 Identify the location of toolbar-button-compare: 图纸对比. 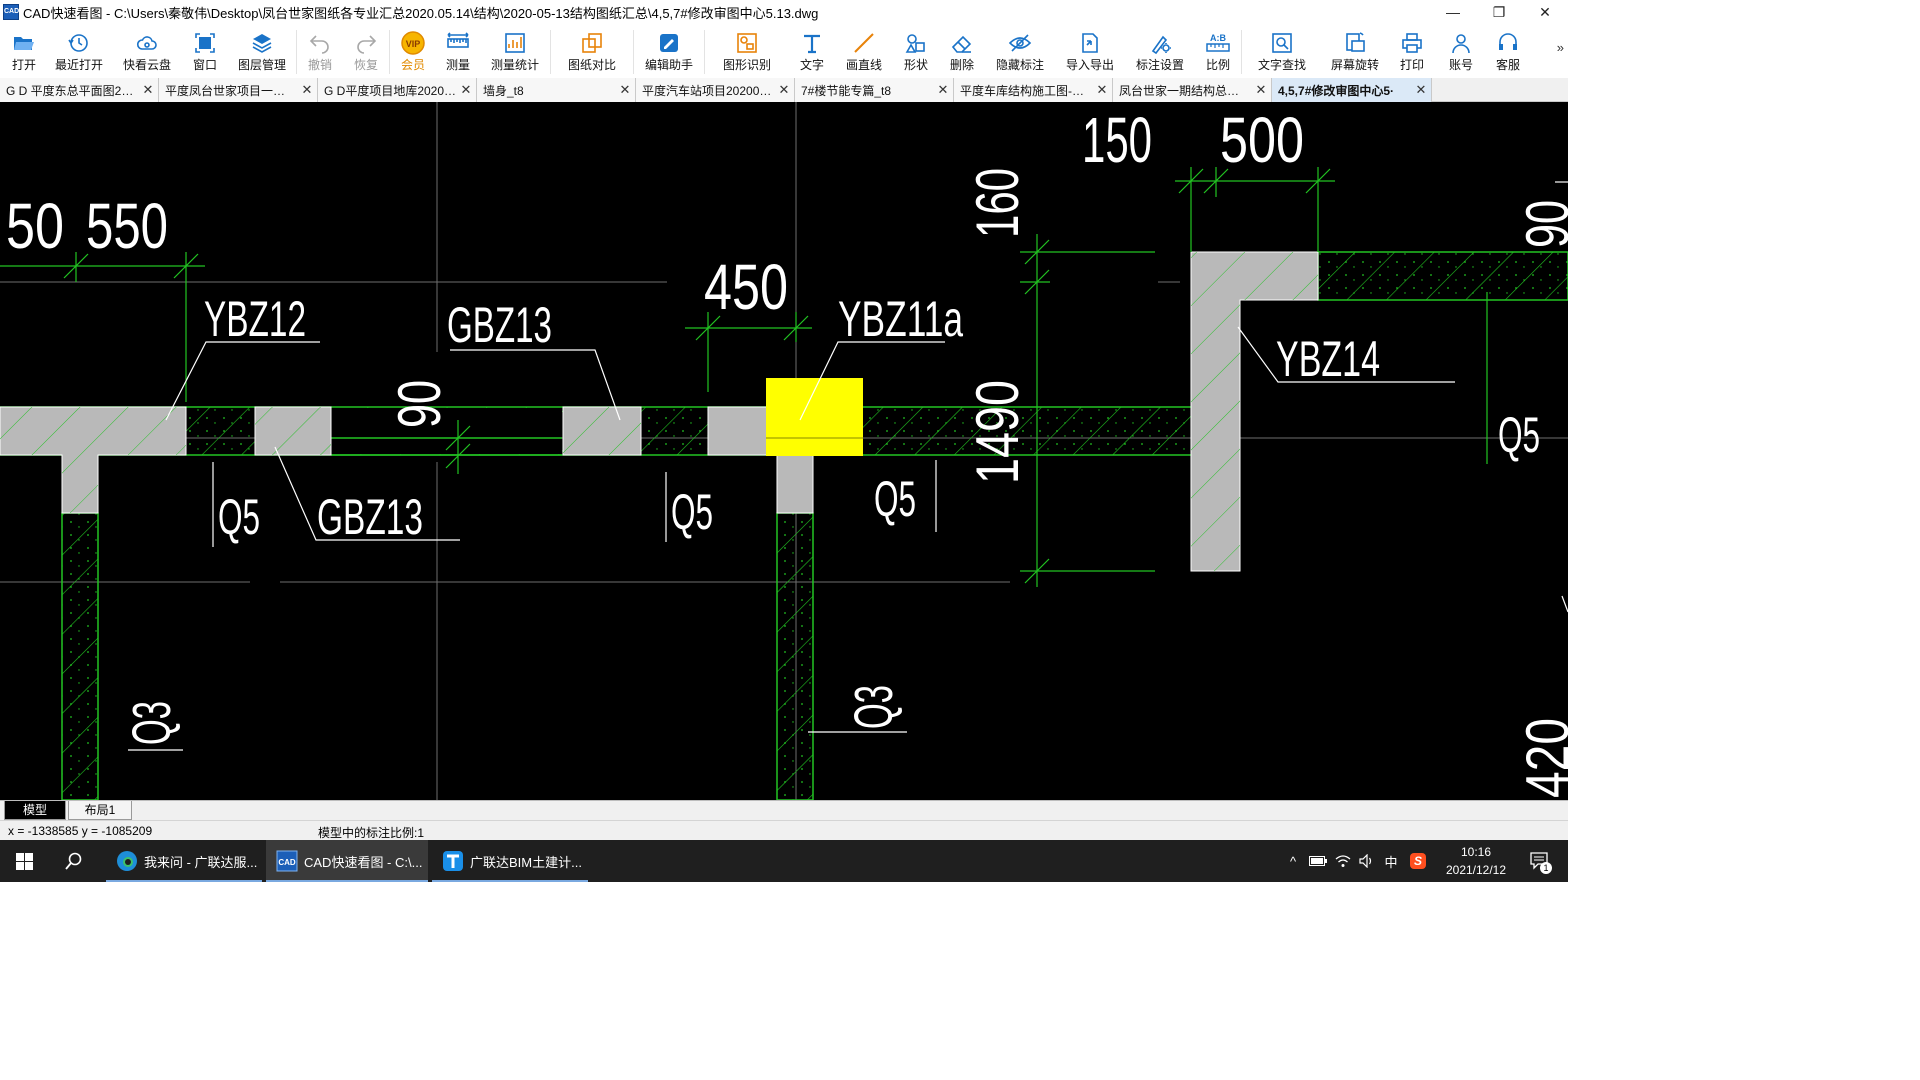
(592, 51).